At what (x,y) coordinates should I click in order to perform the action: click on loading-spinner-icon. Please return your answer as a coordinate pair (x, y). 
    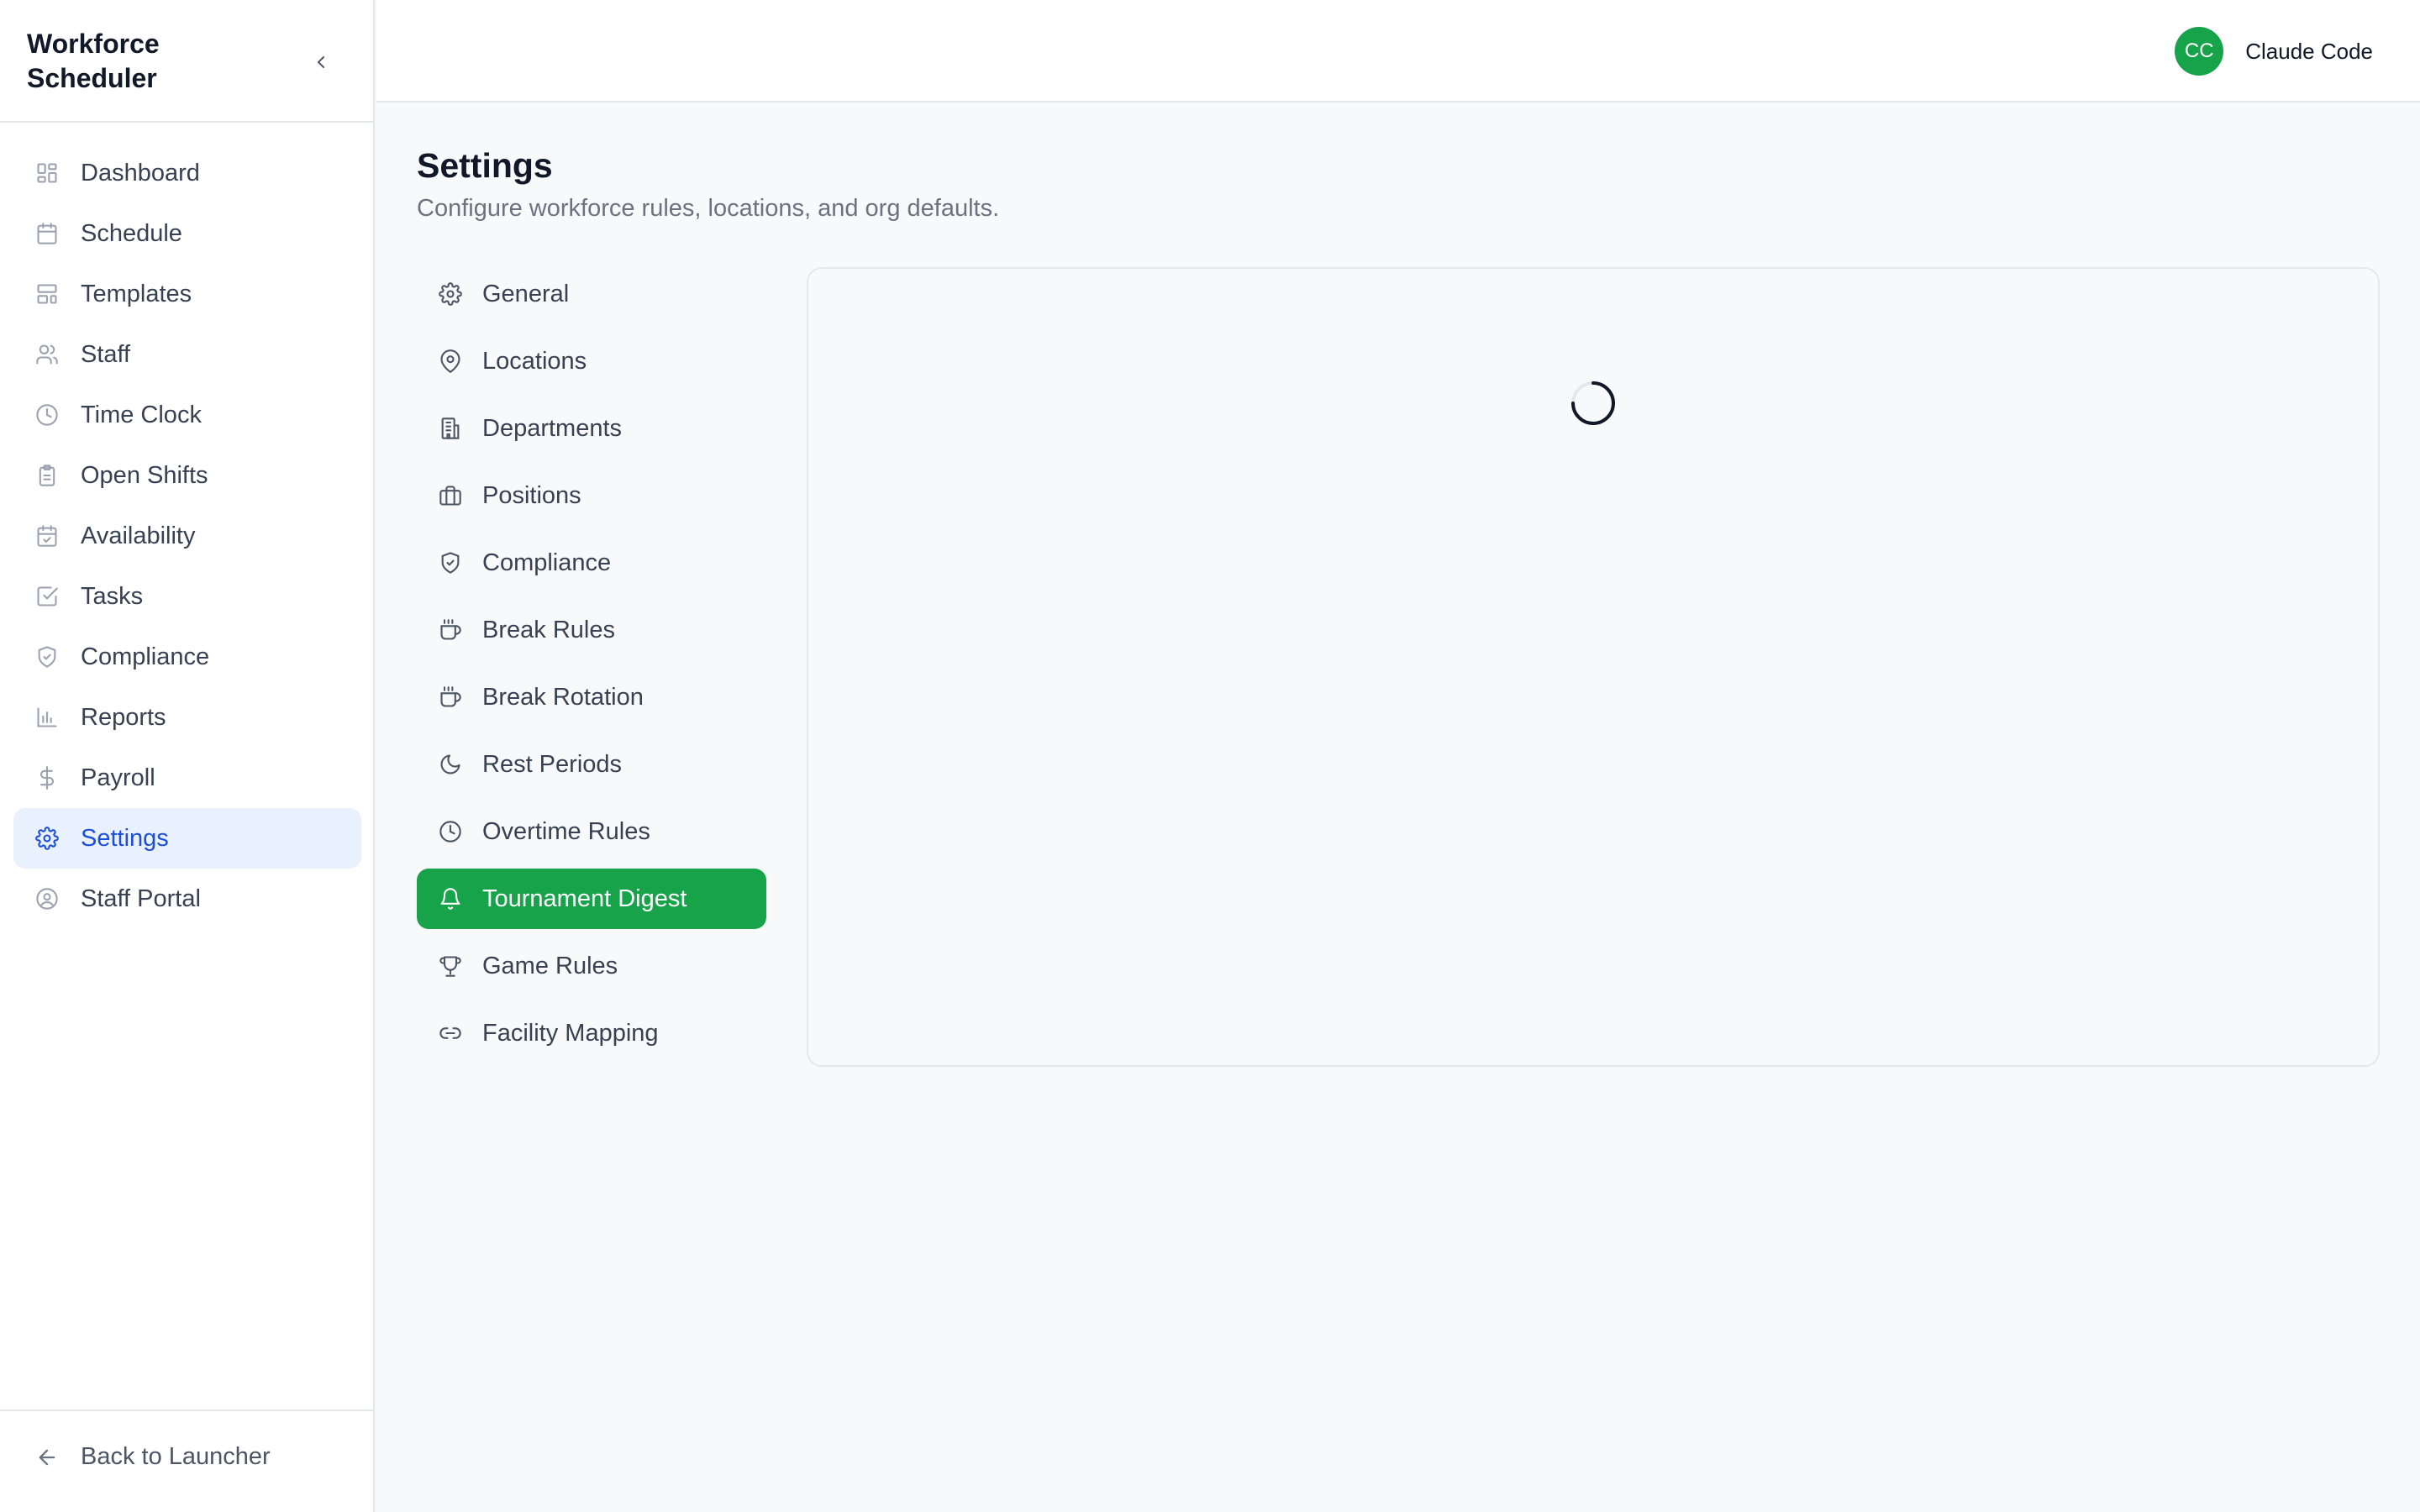
    Looking at the image, I should click on (1593, 403).